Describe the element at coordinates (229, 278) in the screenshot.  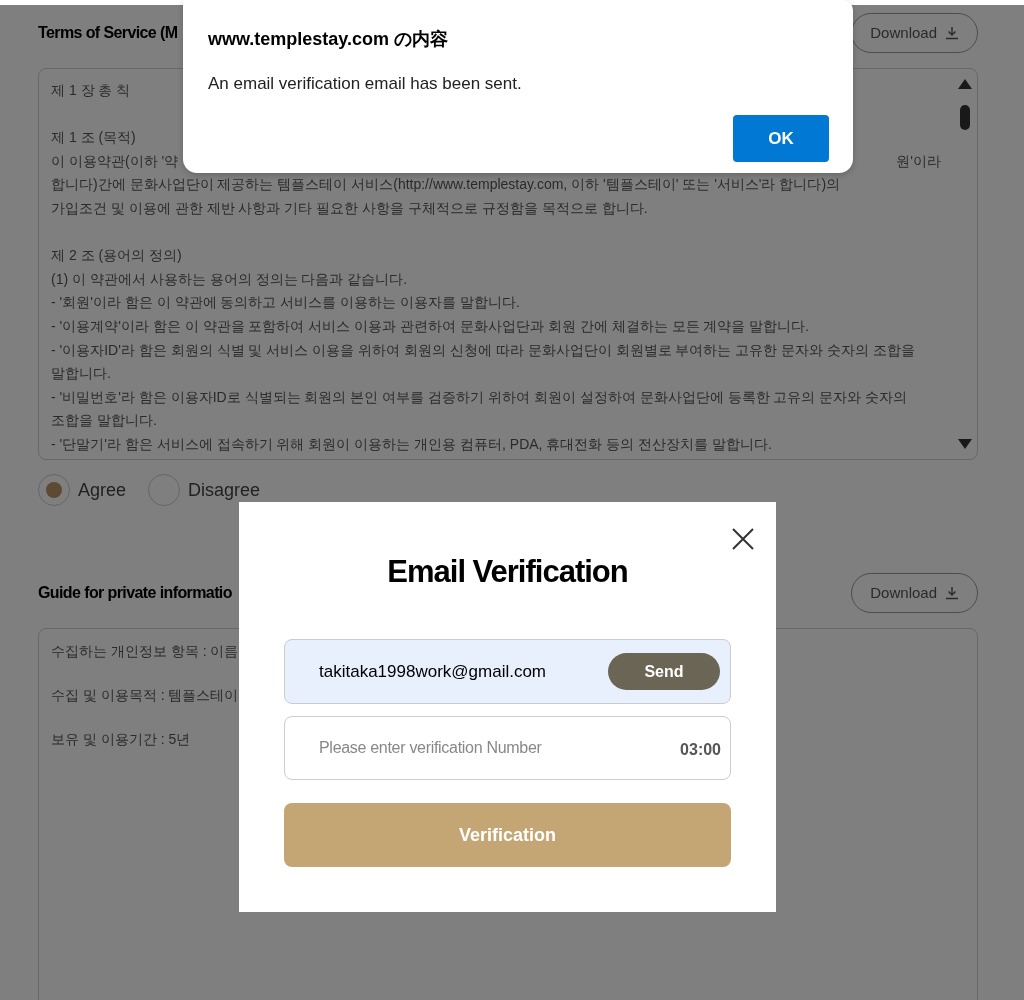
I see `terms-text-line: (1) 이 약관에서 사용하는 용어의 정의는 다음과 같습니다.` at that location.